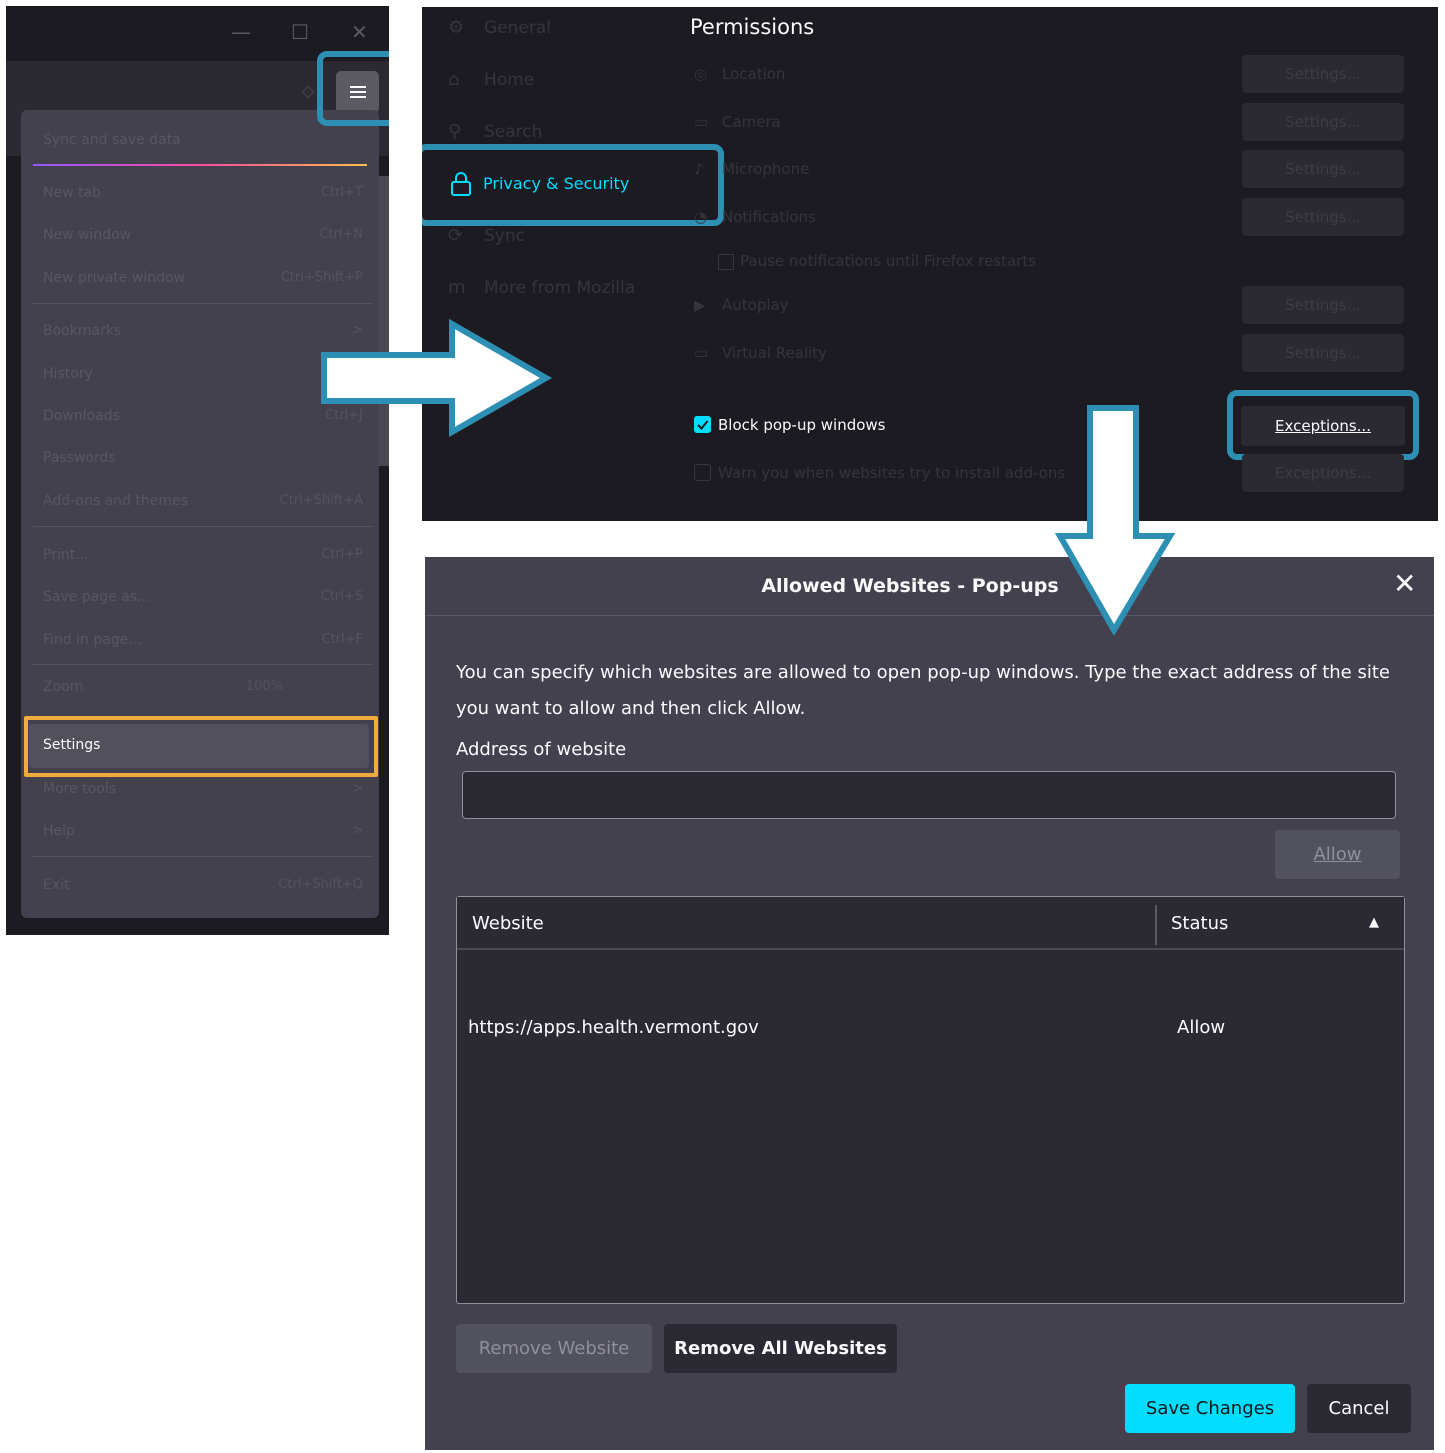 The image size is (1445, 1453). What do you see at coordinates (1337, 854) in the screenshot?
I see `allow-button: Allow` at bounding box center [1337, 854].